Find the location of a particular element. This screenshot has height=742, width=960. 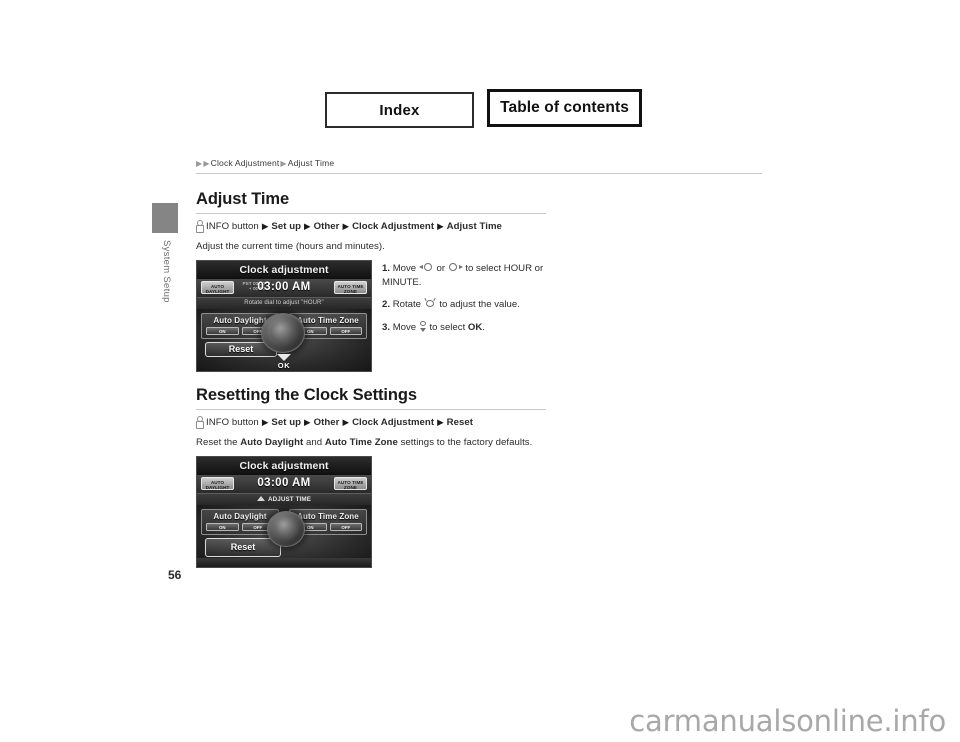

table-of-contents-button: Table of contents is located at coordinates (564, 108).